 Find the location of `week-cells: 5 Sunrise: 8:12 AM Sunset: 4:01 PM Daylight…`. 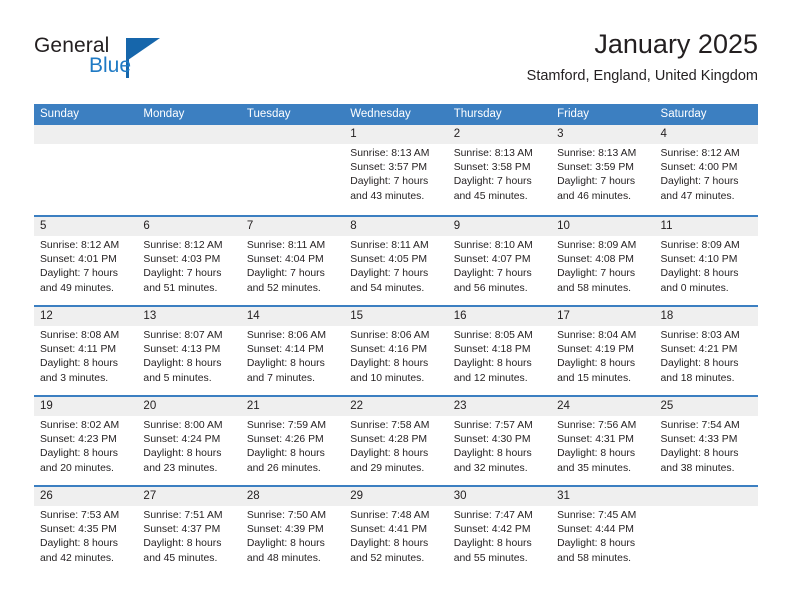

week-cells: 5 Sunrise: 8:12 AM Sunset: 4:01 PM Daylight… is located at coordinates (396, 261).